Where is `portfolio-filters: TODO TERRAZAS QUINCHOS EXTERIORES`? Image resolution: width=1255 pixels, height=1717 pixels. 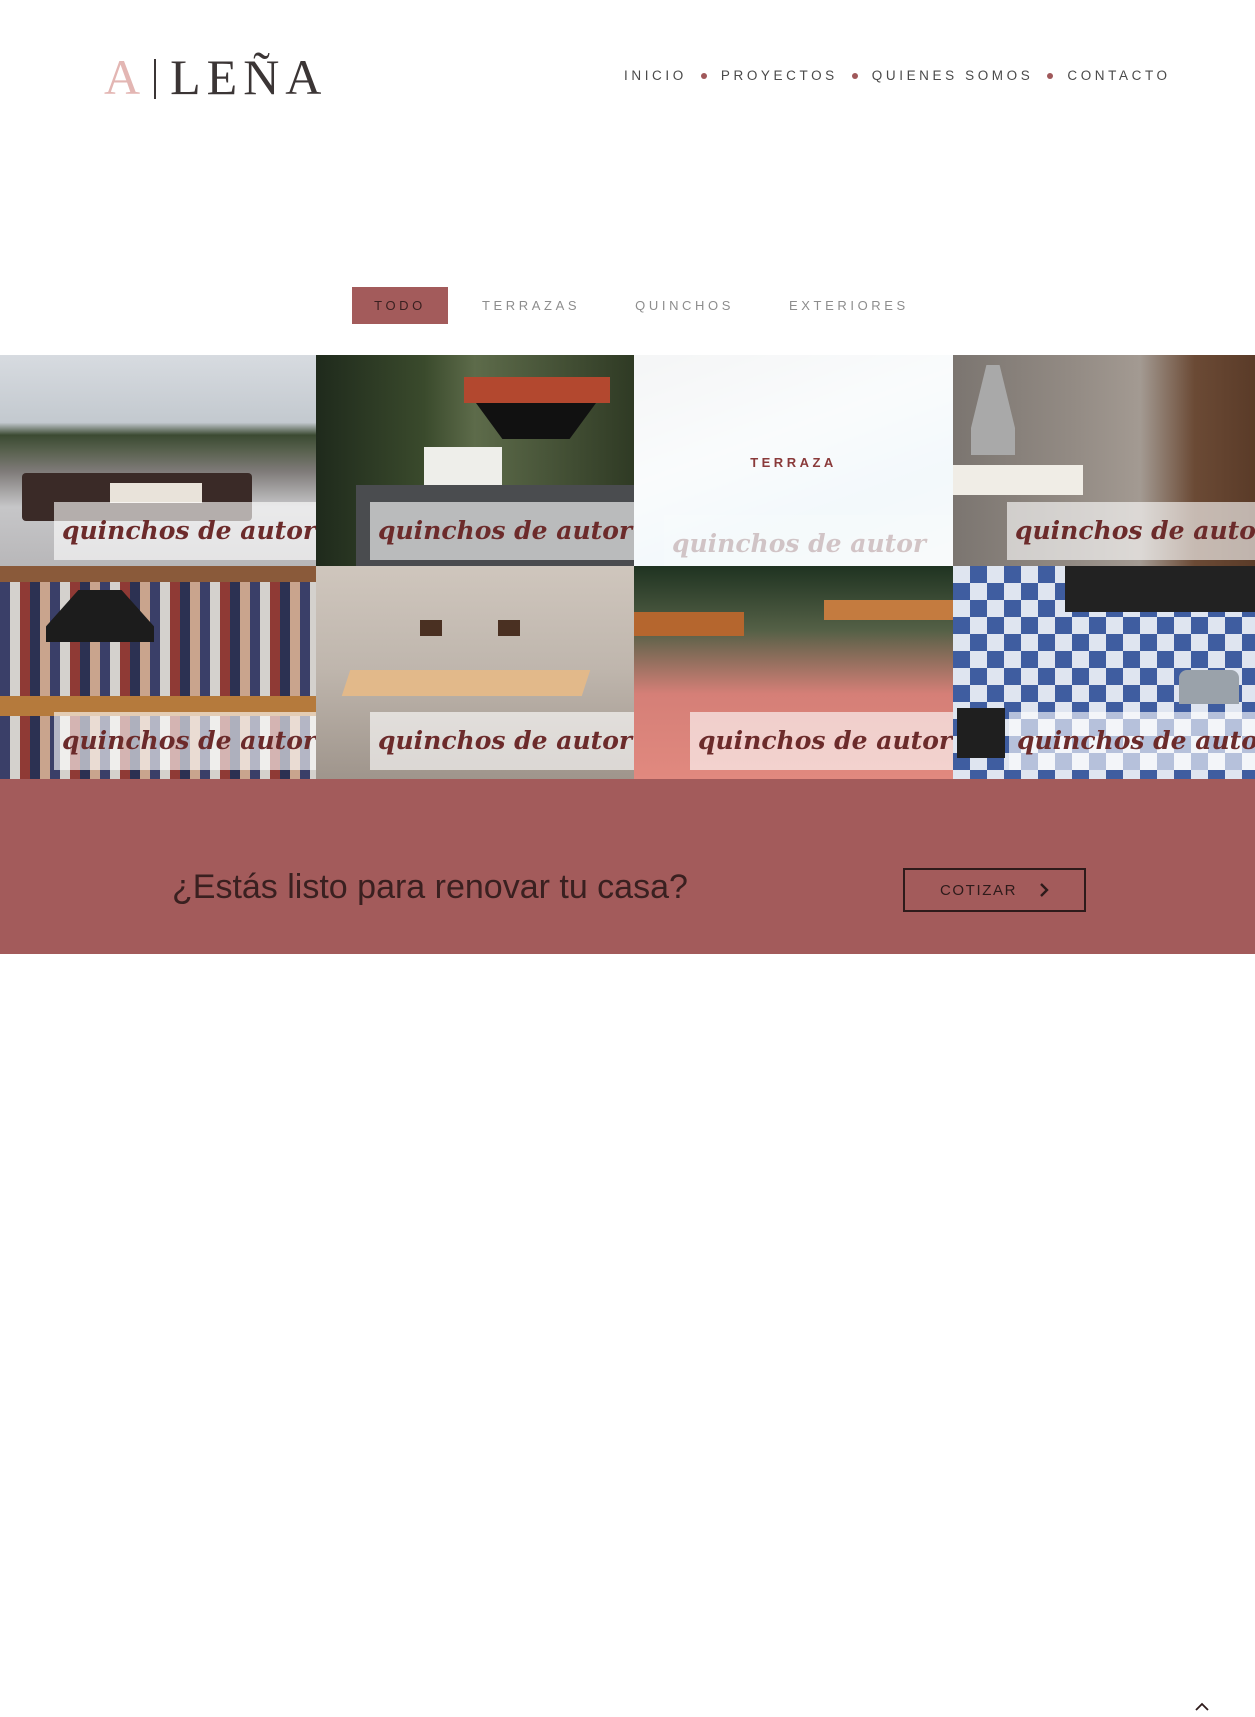 portfolio-filters: TODO TERRAZAS QUINCHOS EXTERIORES is located at coordinates (630, 305).